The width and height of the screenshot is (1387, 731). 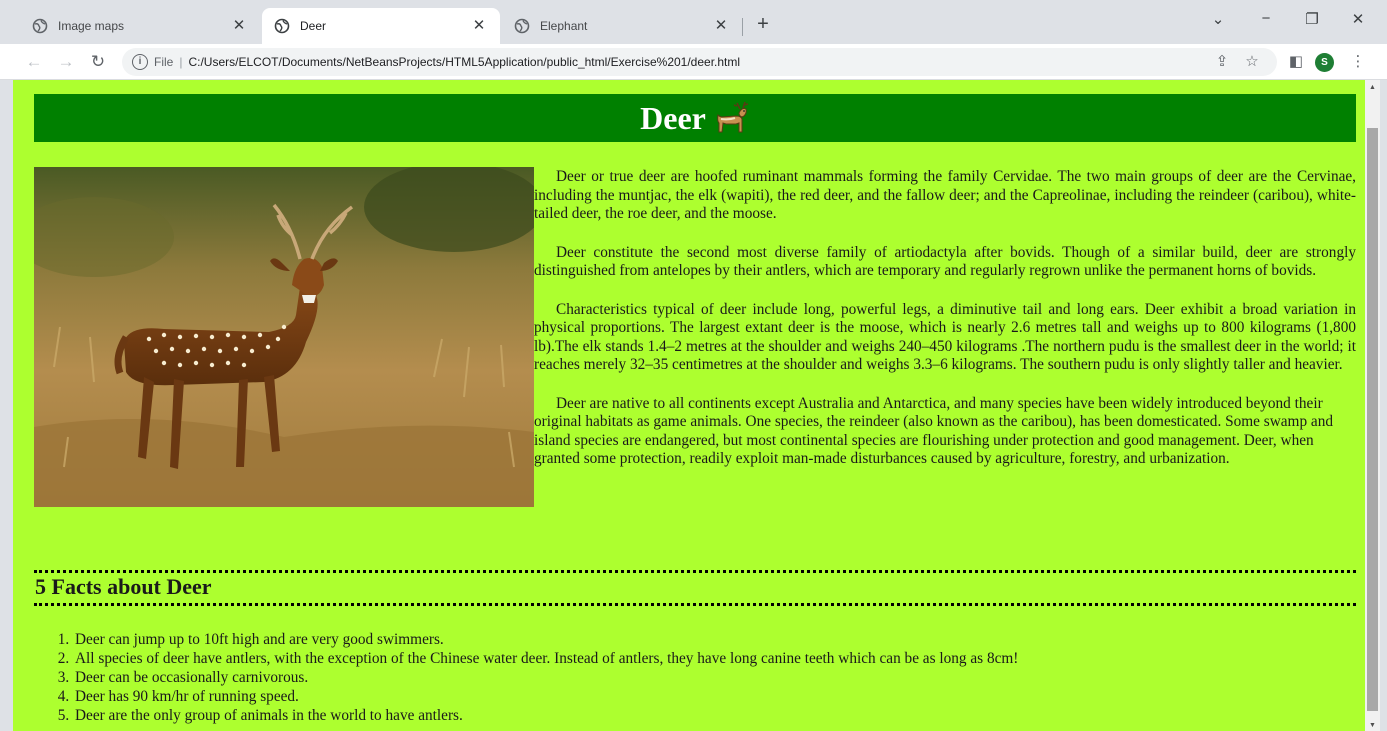 I want to click on tab-separator, so click(x=742, y=27).